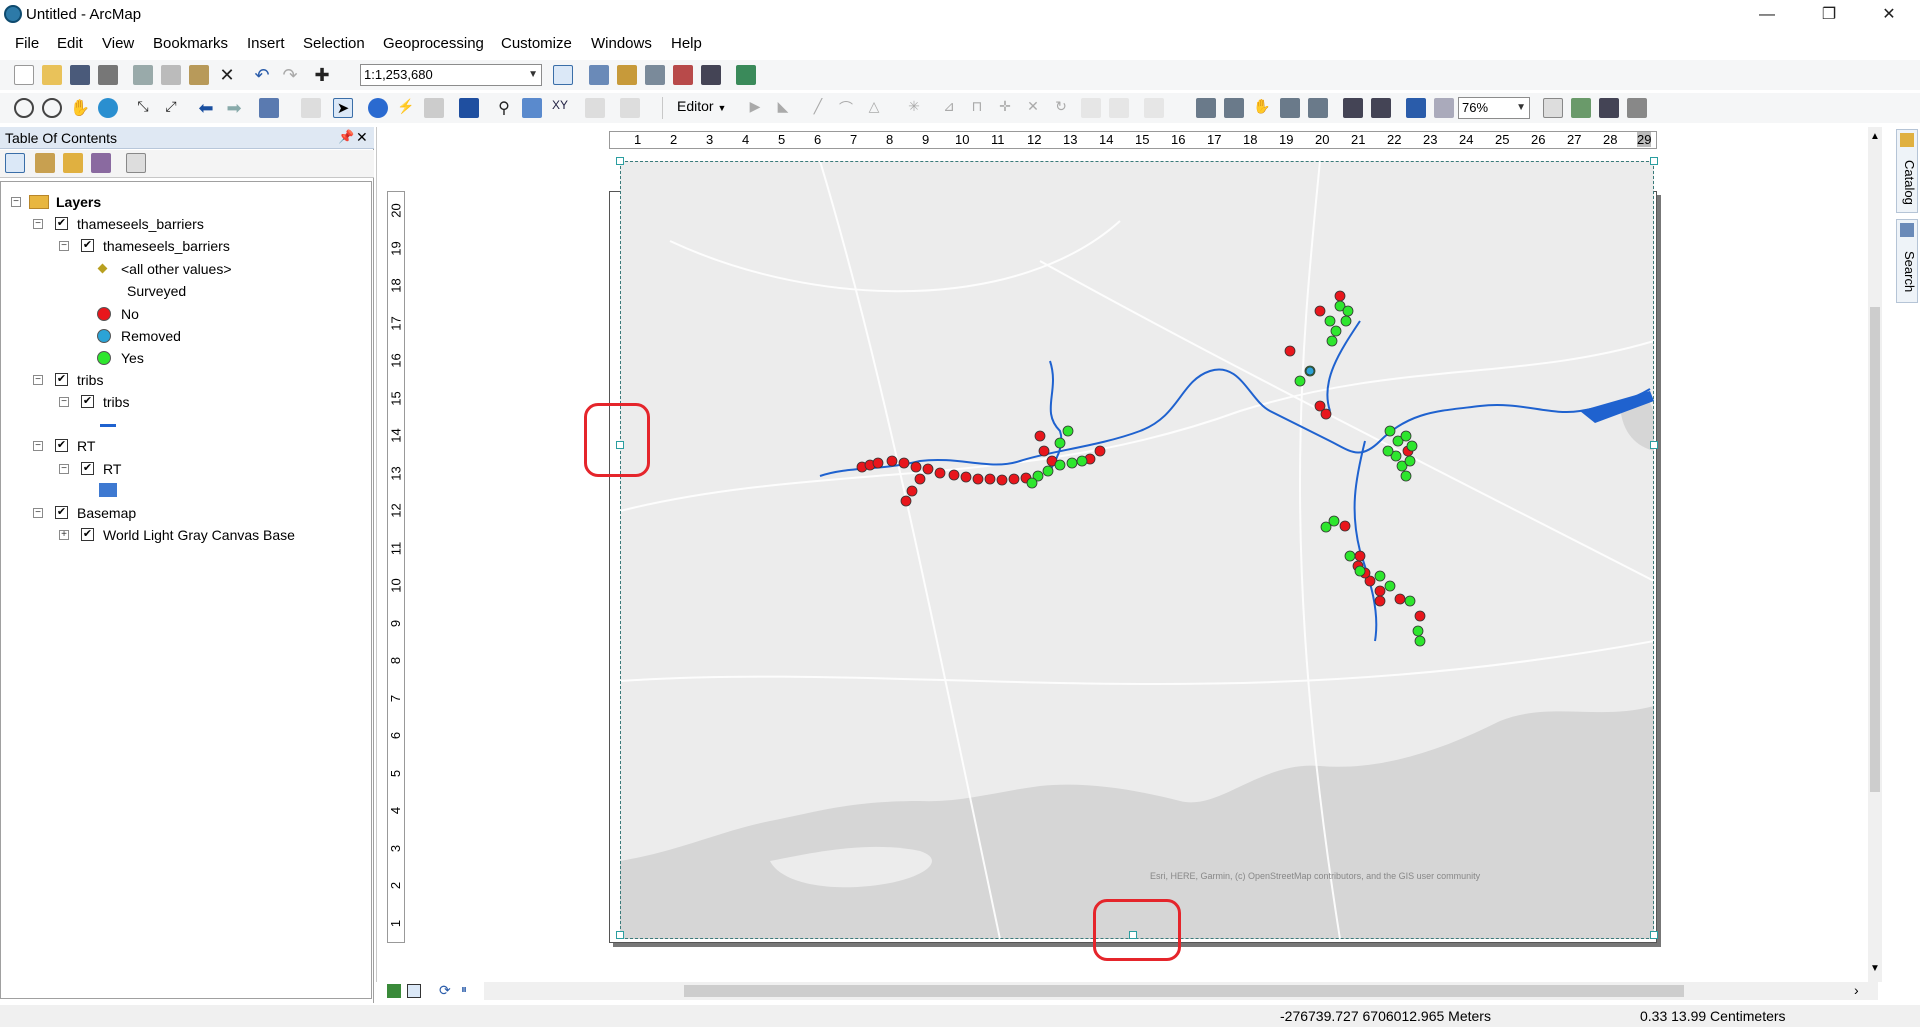 The image size is (1920, 1027). I want to click on fixed-zoom-in-icon: ⤡, so click(143, 108).